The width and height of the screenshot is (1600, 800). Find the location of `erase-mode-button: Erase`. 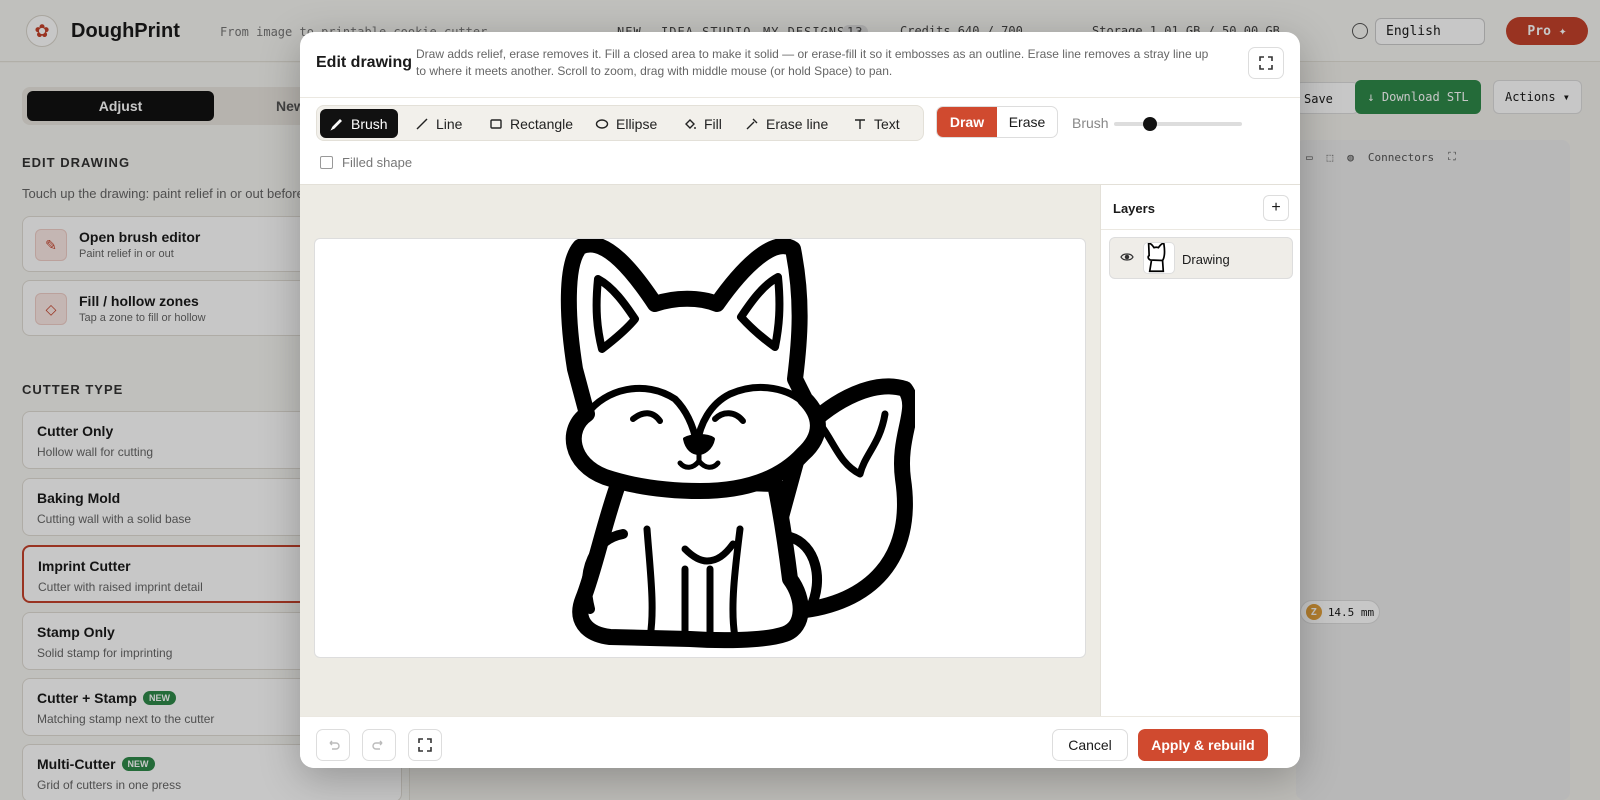

erase-mode-button: Erase is located at coordinates (1027, 122).